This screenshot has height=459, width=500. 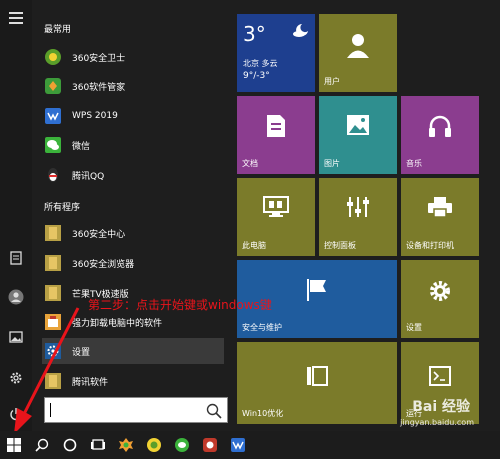 What do you see at coordinates (317, 376) in the screenshot?
I see `window-panel-icon` at bounding box center [317, 376].